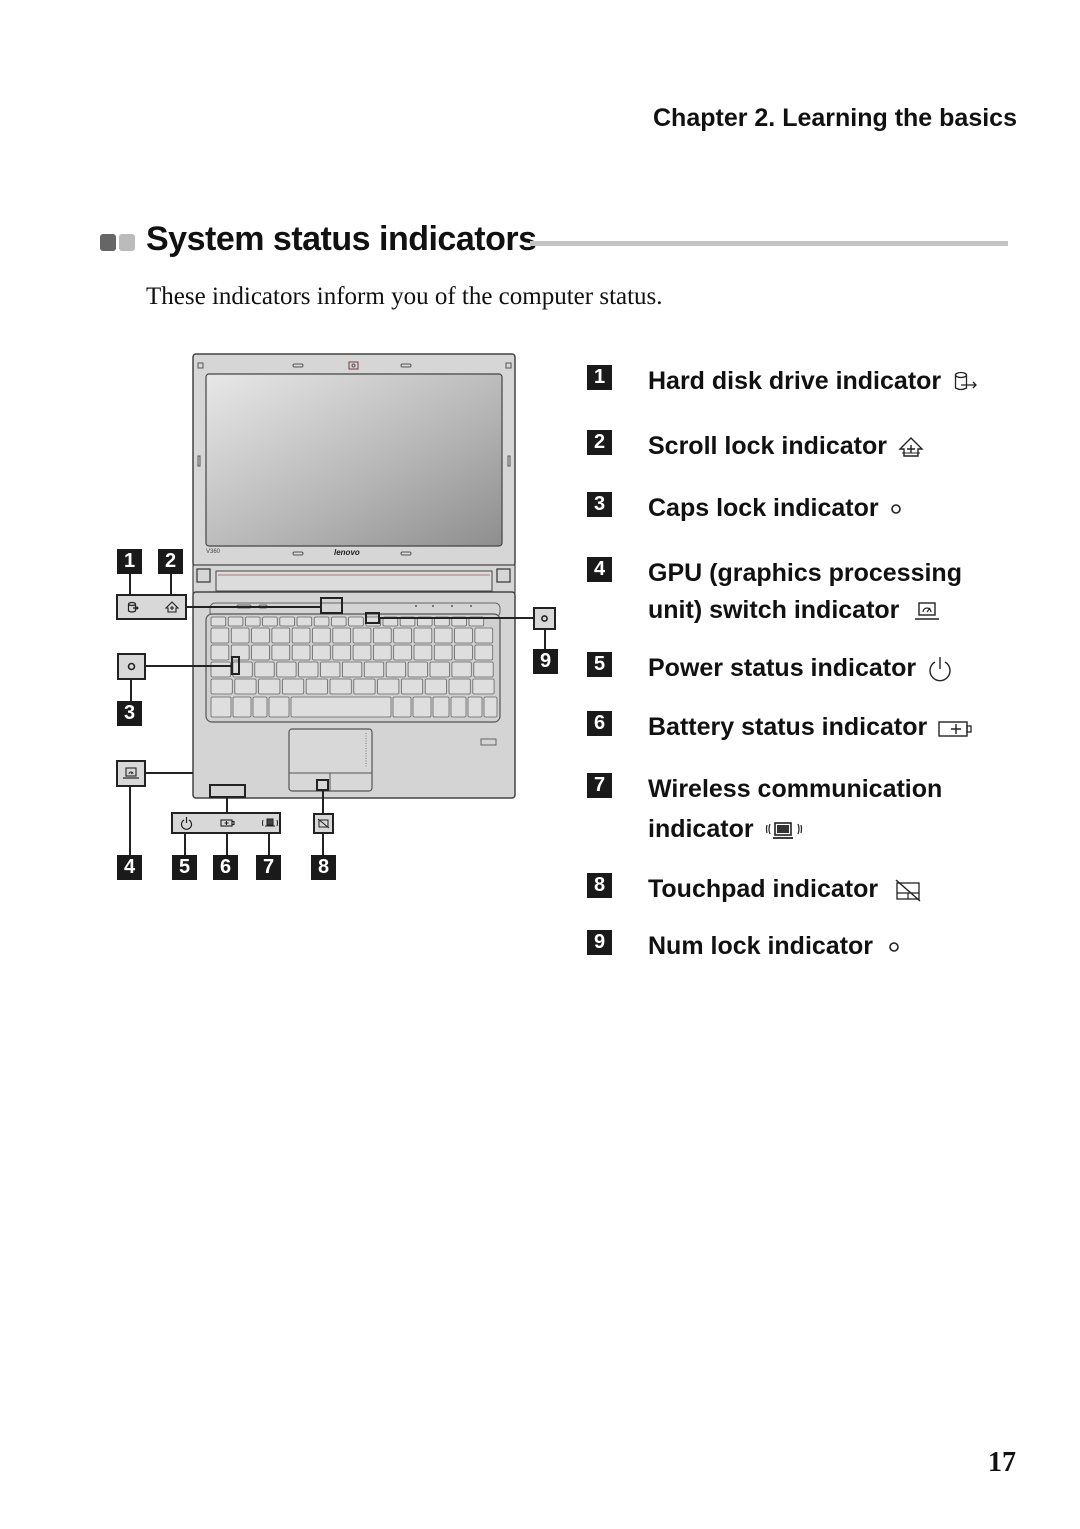 Image resolution: width=1080 pixels, height=1529 pixels. I want to click on model-label: V360, so click(213, 552).